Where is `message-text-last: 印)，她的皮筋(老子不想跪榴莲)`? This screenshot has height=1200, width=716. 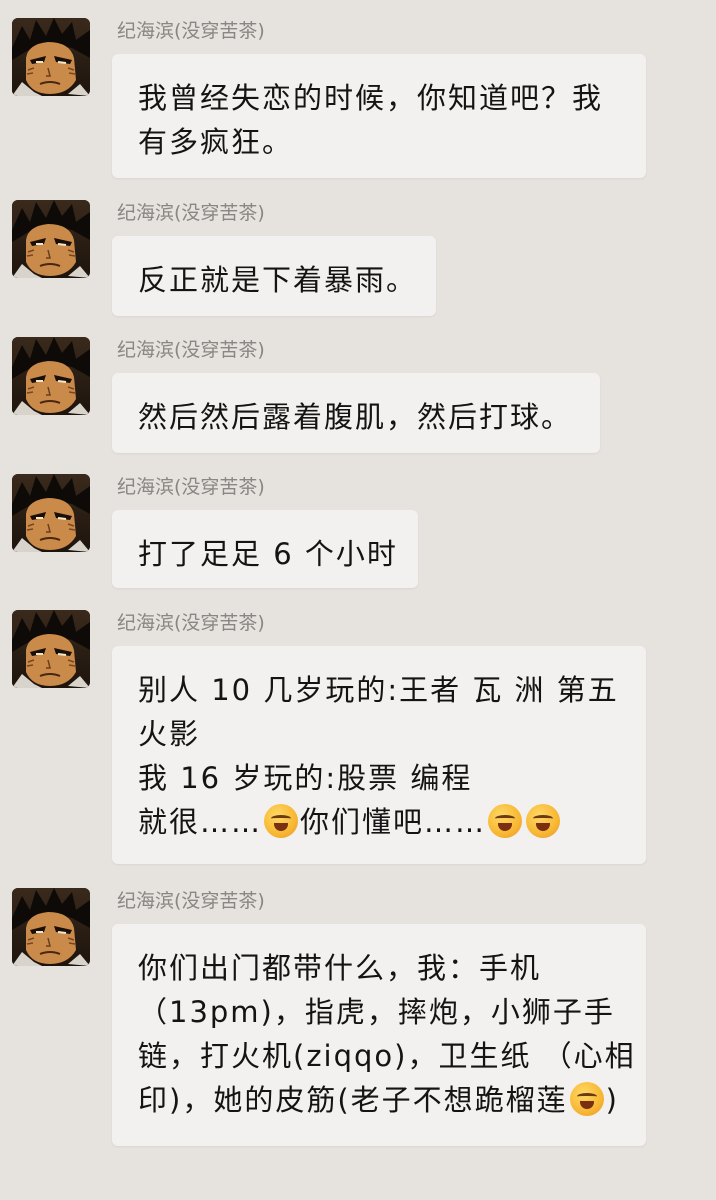
message-text-last: 印)，她的皮筋(老子不想跪榴莲) is located at coordinates (380, 1100).